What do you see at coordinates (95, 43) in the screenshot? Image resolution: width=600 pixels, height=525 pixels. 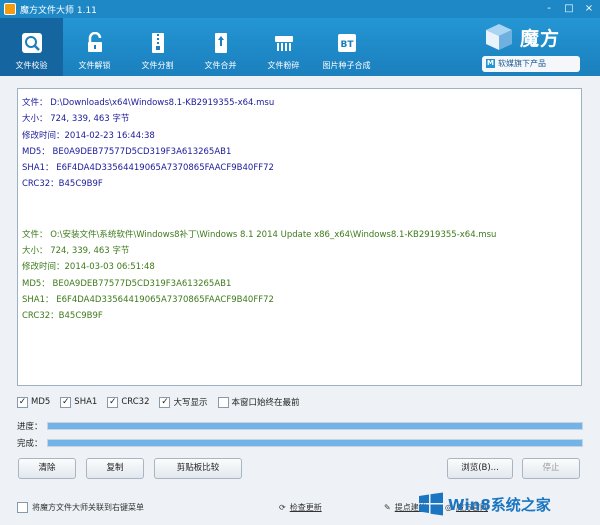 I see `unlock-icon` at bounding box center [95, 43].